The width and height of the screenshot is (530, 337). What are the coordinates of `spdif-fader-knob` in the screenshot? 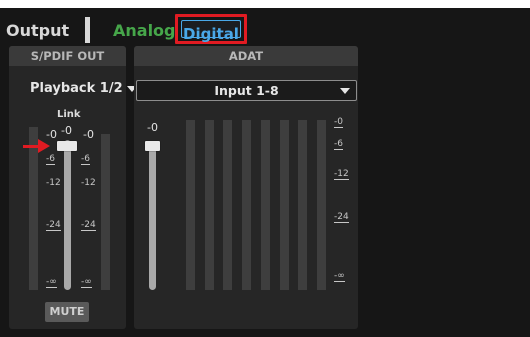 It's located at (67, 146).